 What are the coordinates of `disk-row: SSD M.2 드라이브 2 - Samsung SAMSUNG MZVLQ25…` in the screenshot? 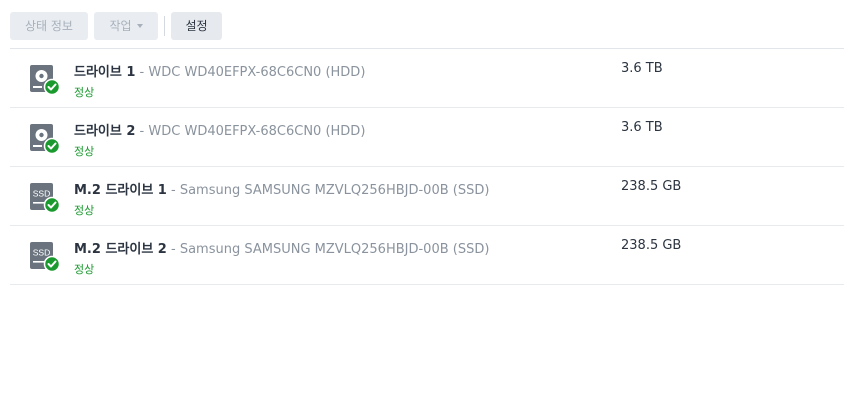 It's located at (427, 255).